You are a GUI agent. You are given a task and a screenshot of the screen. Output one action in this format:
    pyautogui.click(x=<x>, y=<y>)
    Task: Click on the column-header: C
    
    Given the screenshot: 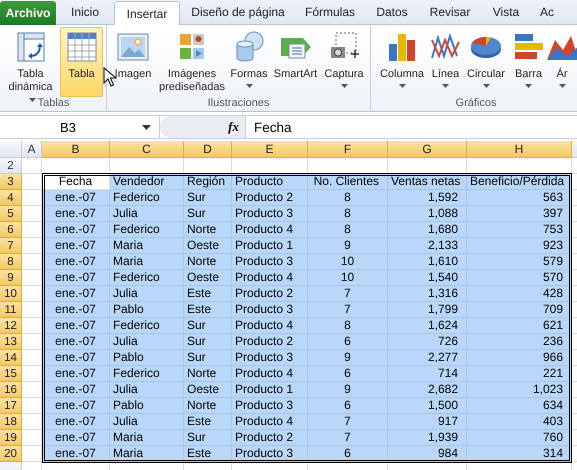 What is the action you would take?
    pyautogui.click(x=147, y=149)
    